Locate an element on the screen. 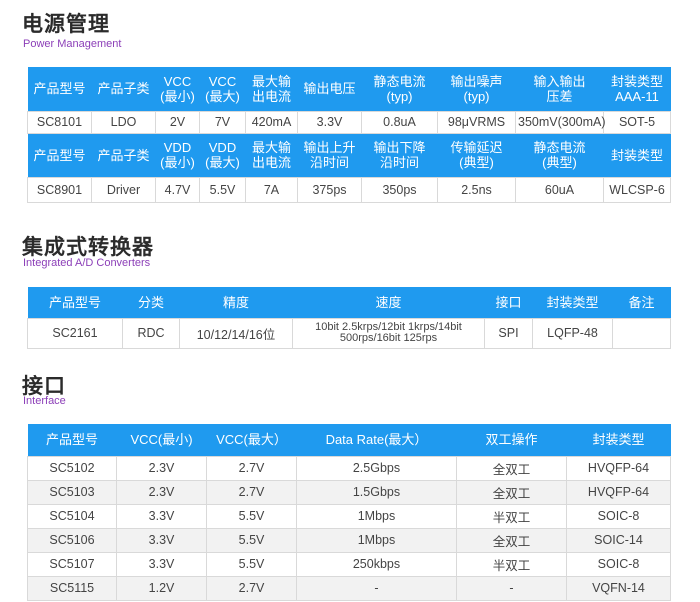  power-h1-2: VCC (最小) is located at coordinates (177, 89).